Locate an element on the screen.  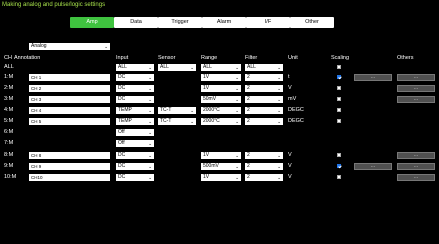
tab-amp: Amp is located at coordinates (92, 22).